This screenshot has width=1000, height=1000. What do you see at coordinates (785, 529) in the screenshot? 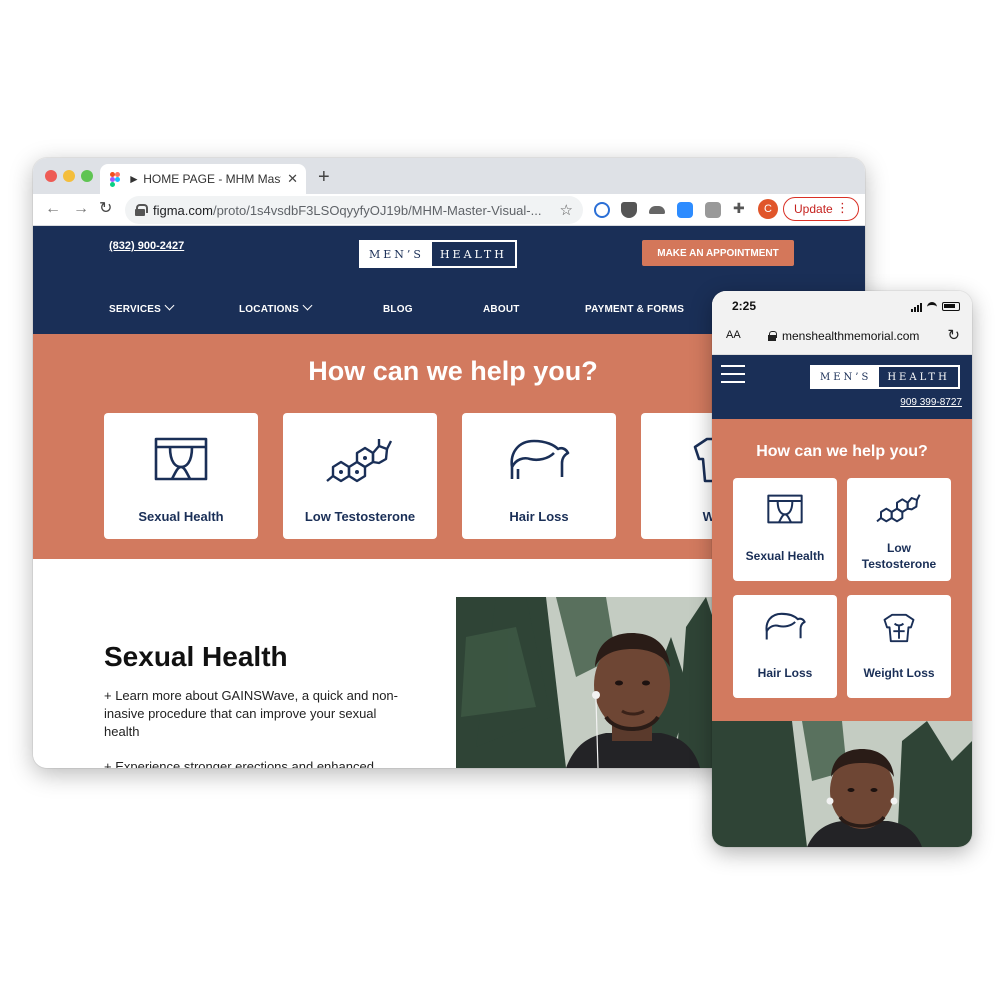
I see `mobile-card-sexual-health: Sexual Health` at bounding box center [785, 529].